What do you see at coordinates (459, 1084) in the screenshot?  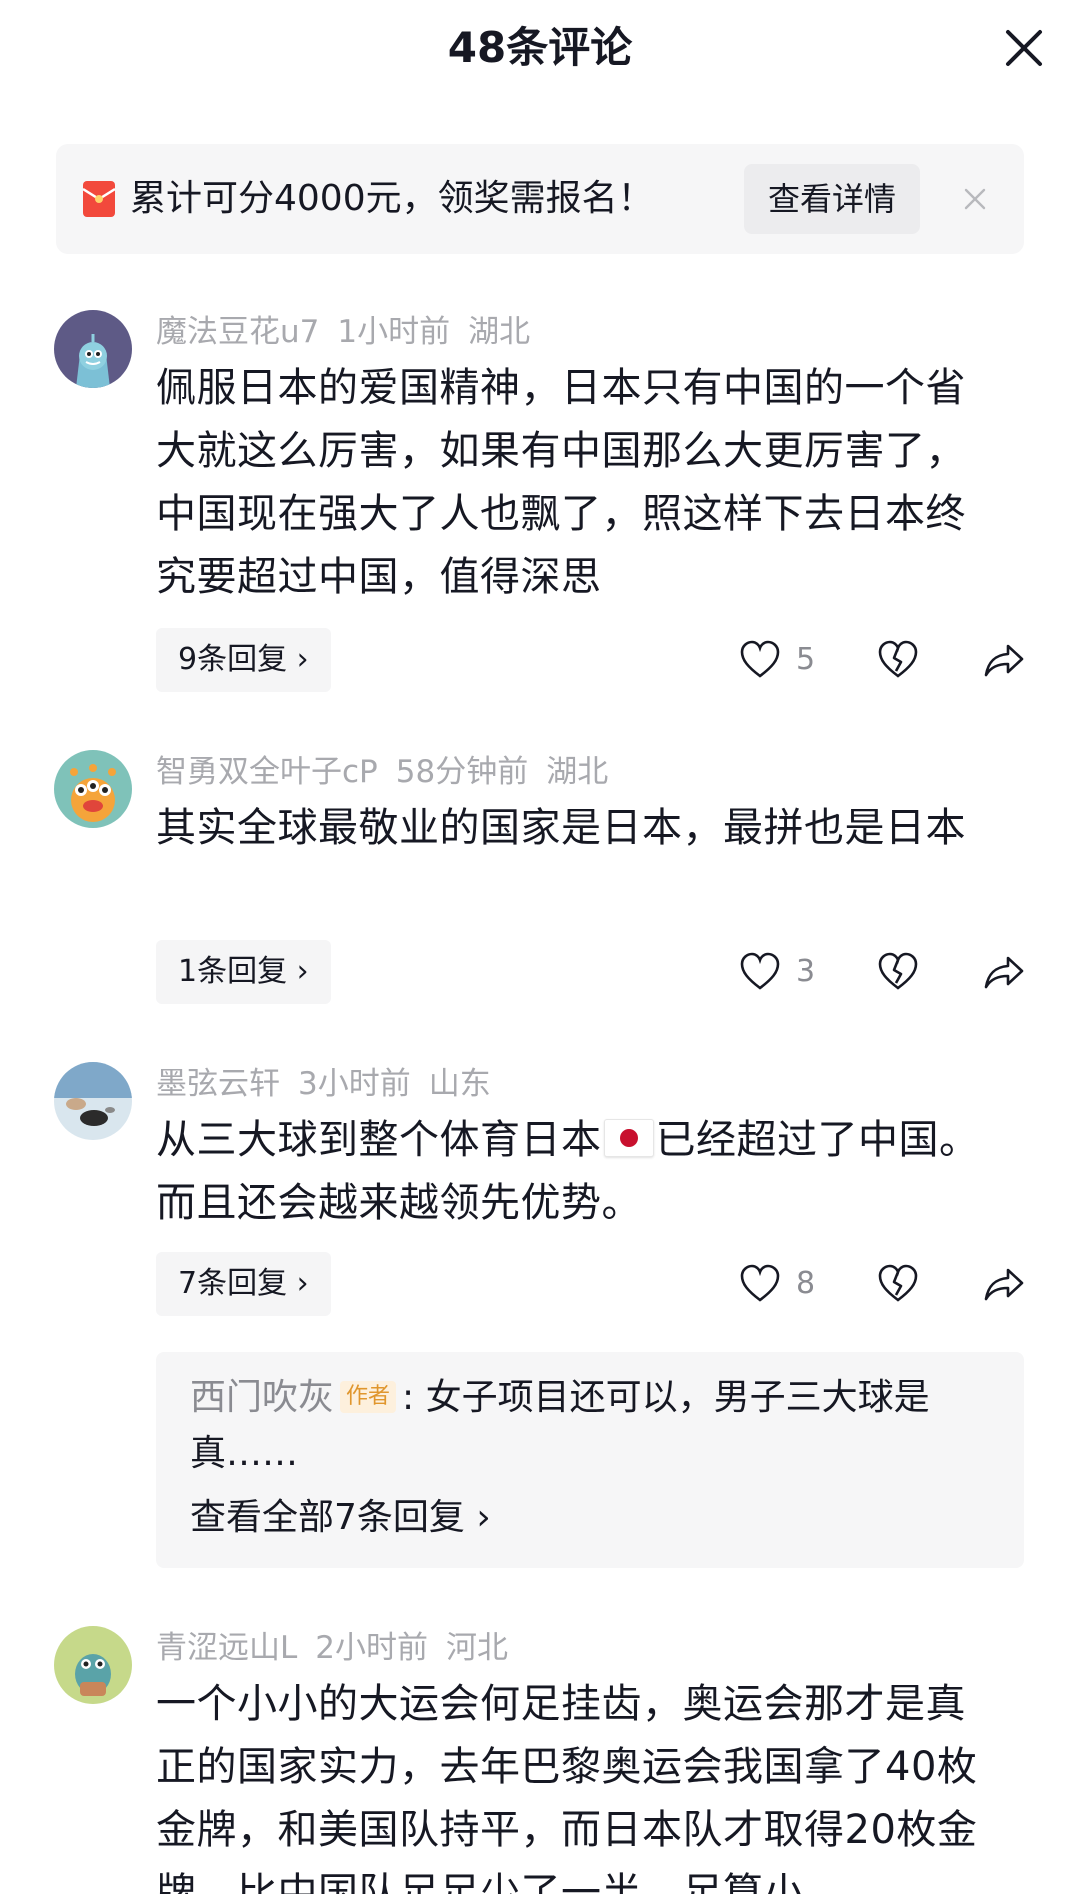 I see `comment-location: 山东` at bounding box center [459, 1084].